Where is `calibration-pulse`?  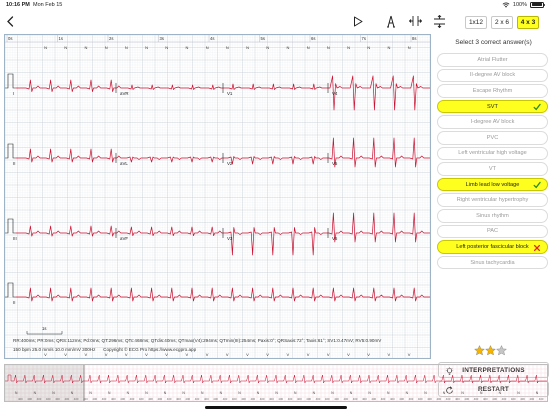 calibration-pulse is located at coordinates (10, 226).